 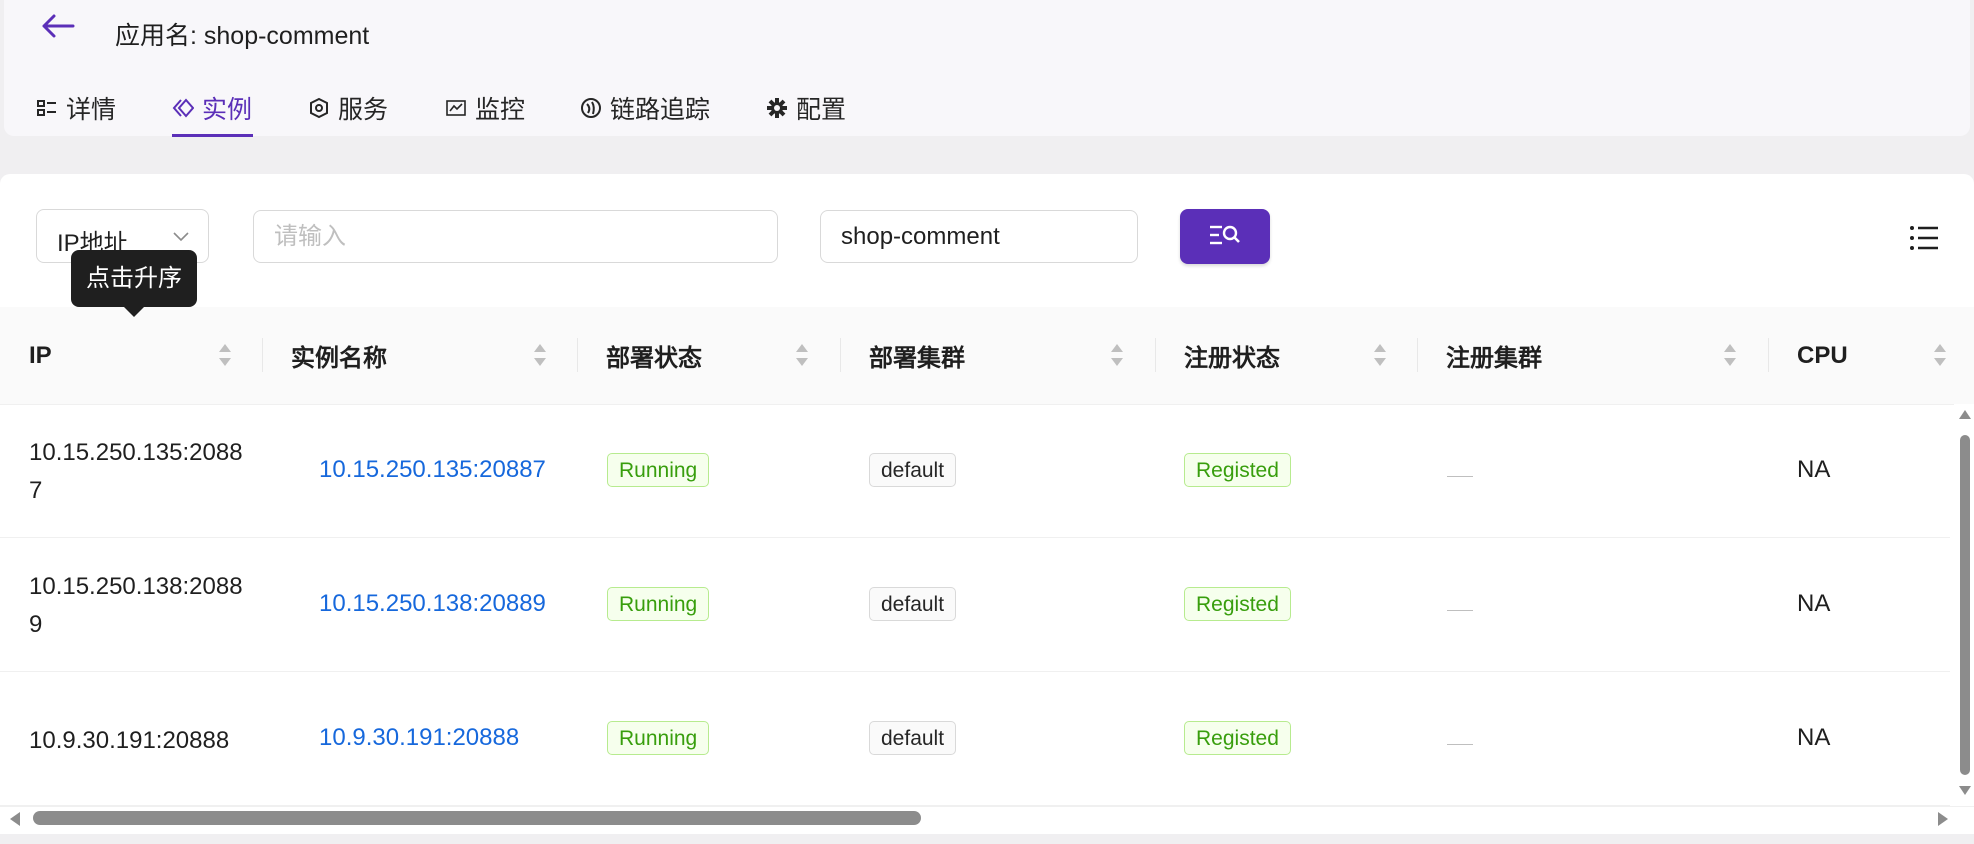 What do you see at coordinates (136, 586) in the screenshot?
I see `ip-text-line: 10.15.250.138:2088` at bounding box center [136, 586].